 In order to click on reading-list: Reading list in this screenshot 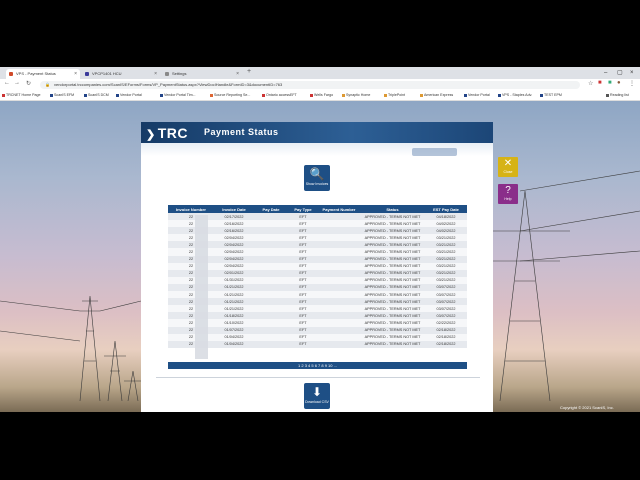, I will do `click(617, 95)`.